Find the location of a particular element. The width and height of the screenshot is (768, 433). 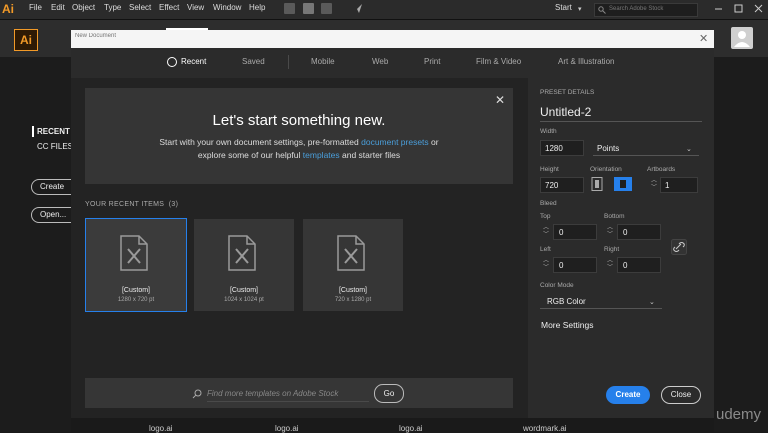

bleed-left-label: Left is located at coordinates (545, 249).